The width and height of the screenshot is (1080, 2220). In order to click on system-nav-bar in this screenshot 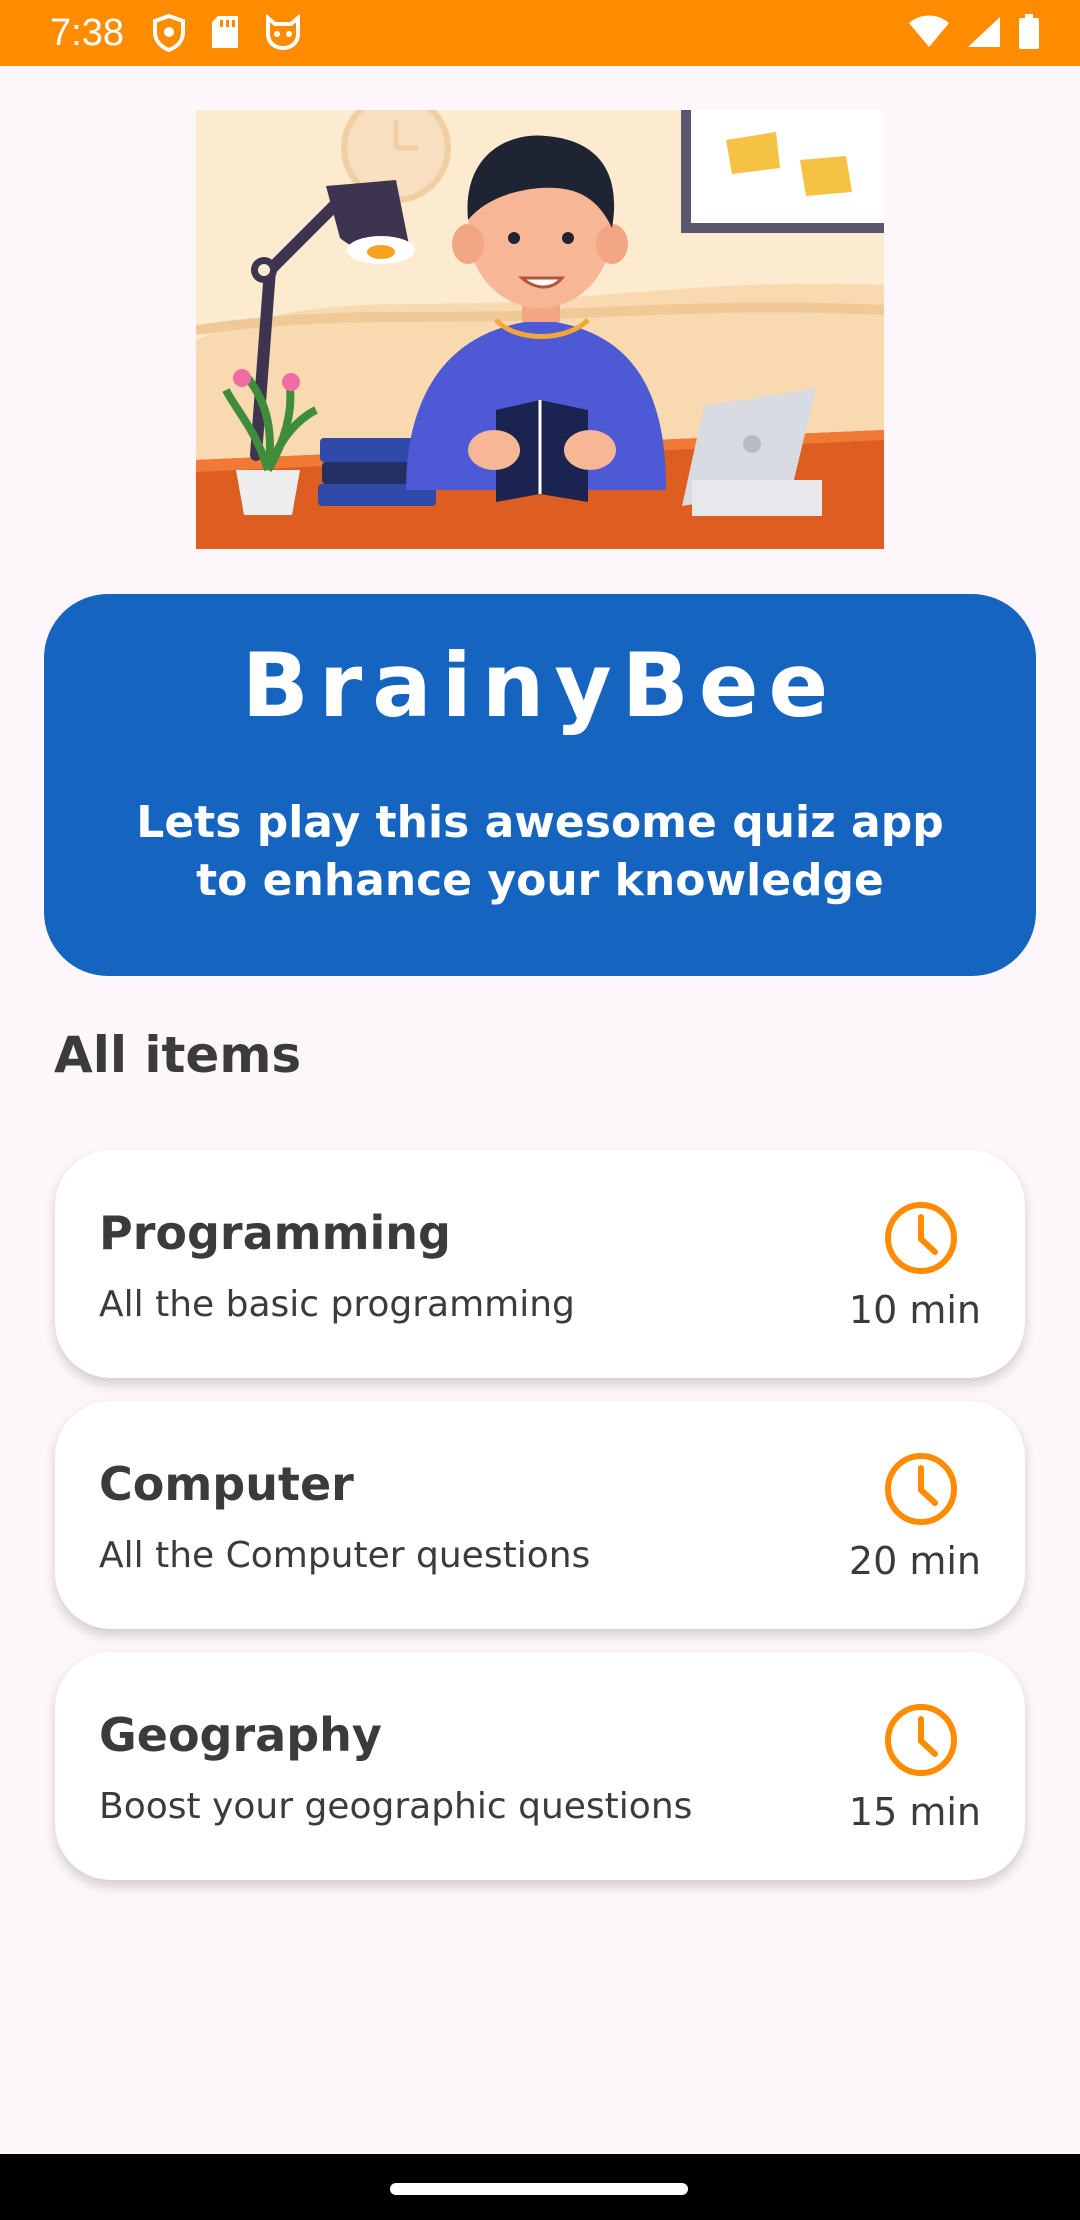, I will do `click(540, 2187)`.